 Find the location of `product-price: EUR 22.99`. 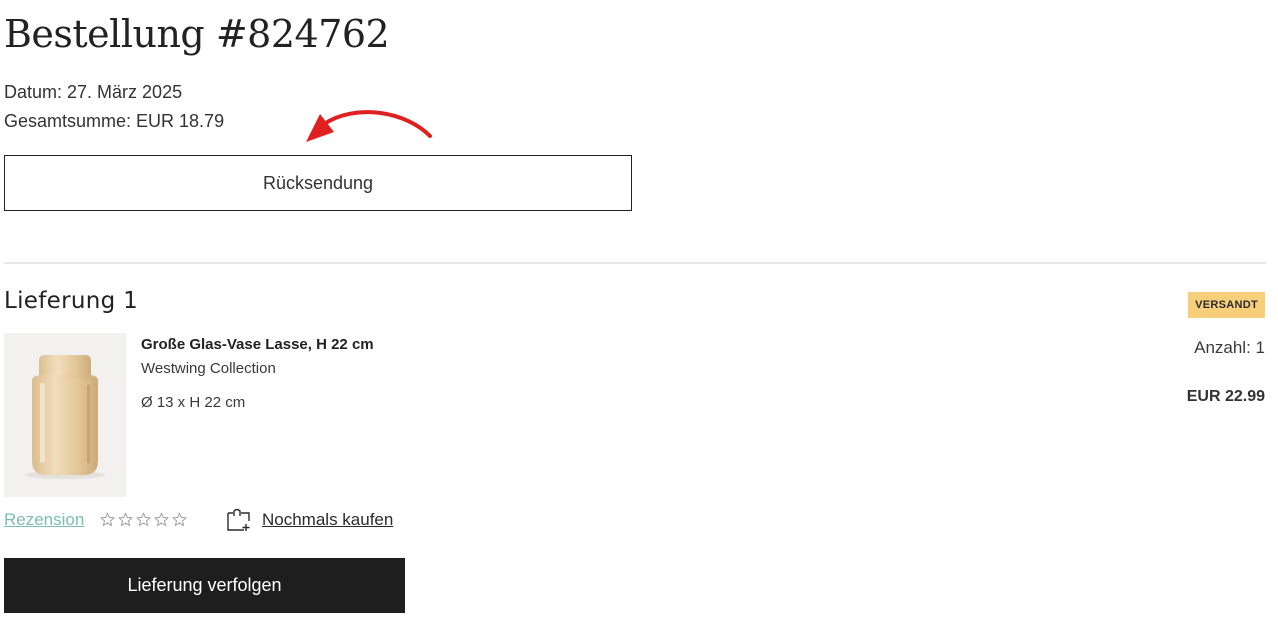

product-price: EUR 22.99 is located at coordinates (1225, 396).